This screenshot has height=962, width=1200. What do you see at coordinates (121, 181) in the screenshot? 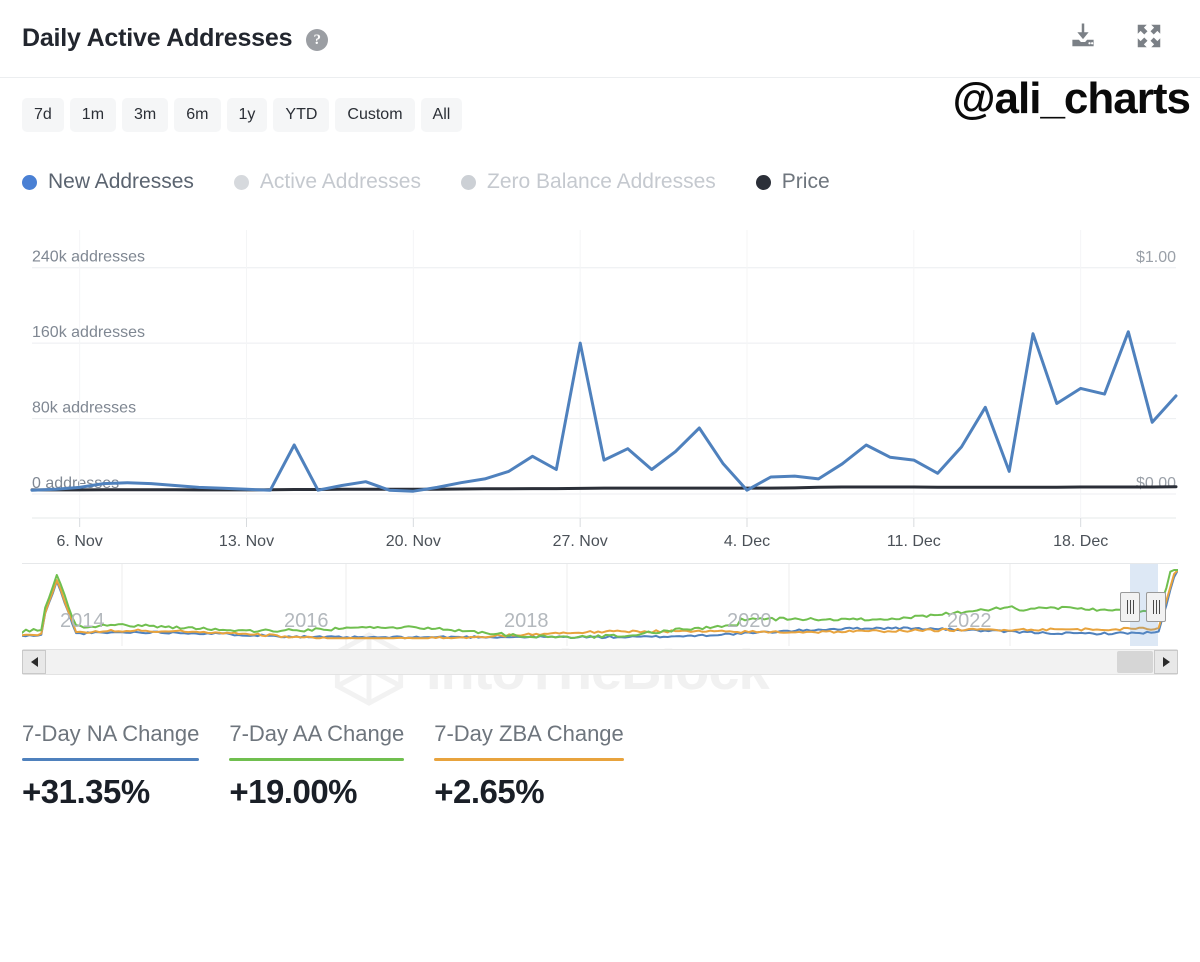
I see `legend-label: New Addresses` at bounding box center [121, 181].